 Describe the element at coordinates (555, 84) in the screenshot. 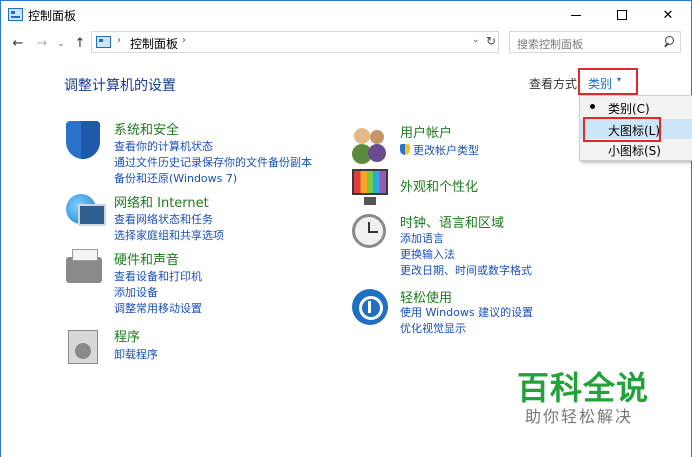

I see `view-by-label: 查看方式:` at that location.